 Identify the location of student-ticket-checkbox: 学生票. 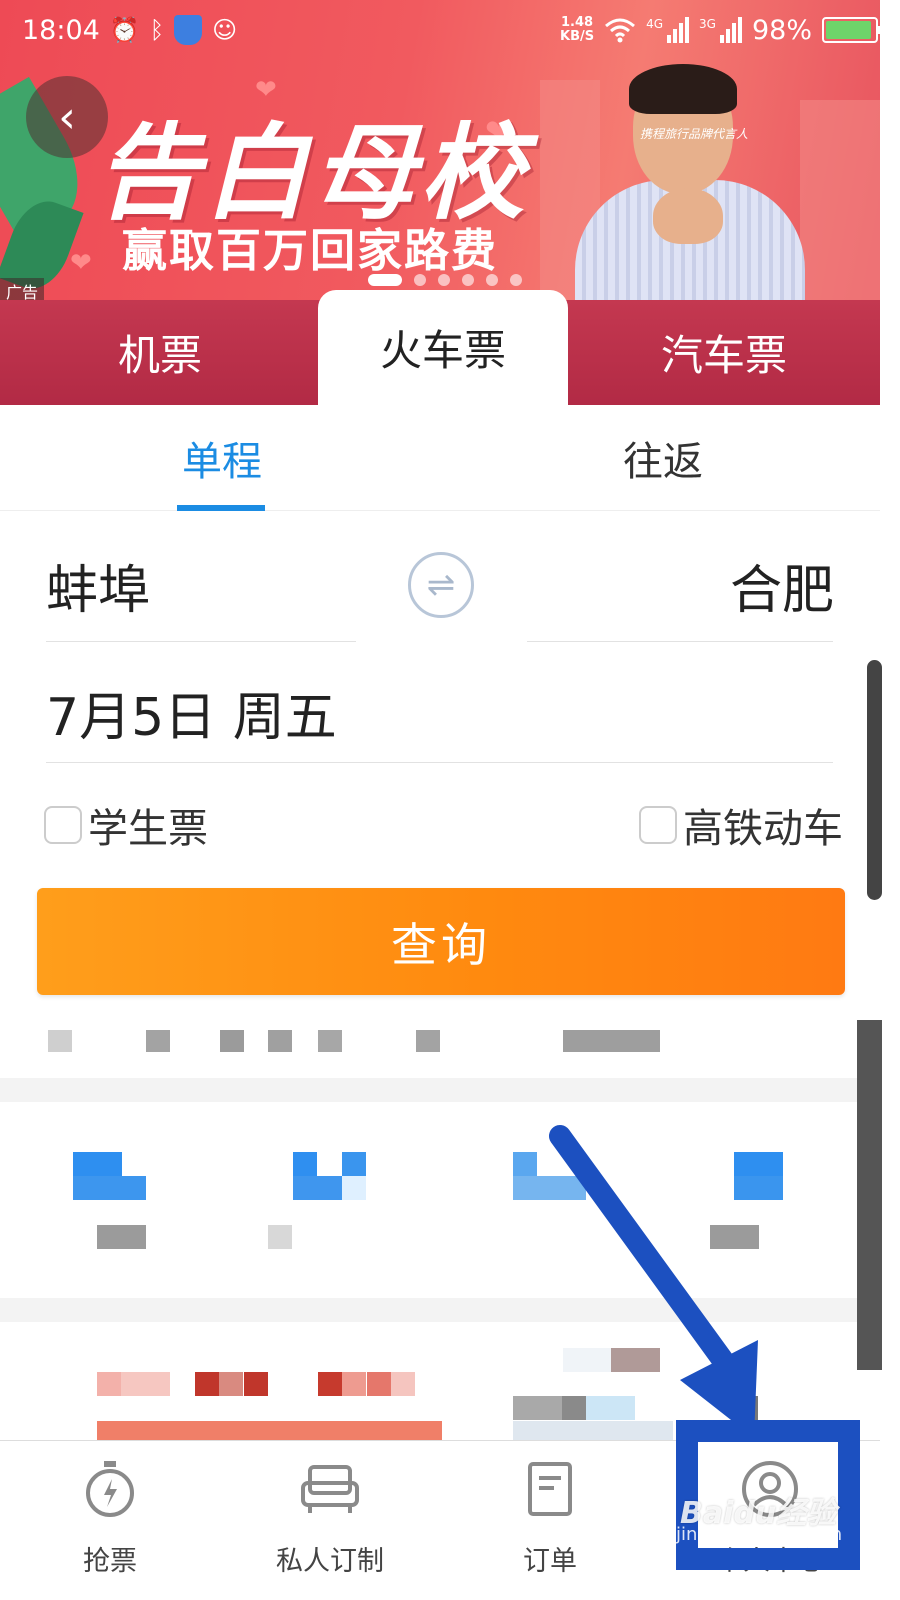
(126, 825).